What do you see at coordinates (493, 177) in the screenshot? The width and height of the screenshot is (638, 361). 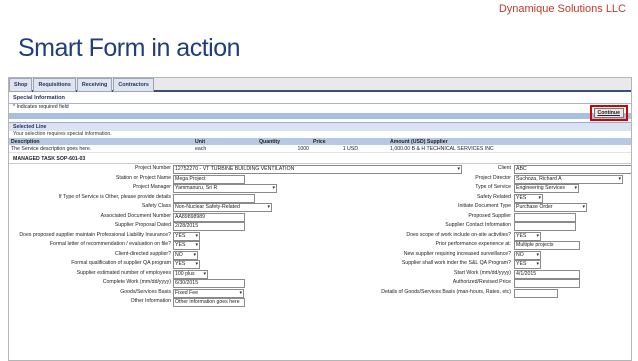 I see `project-director-label: Project Director` at bounding box center [493, 177].